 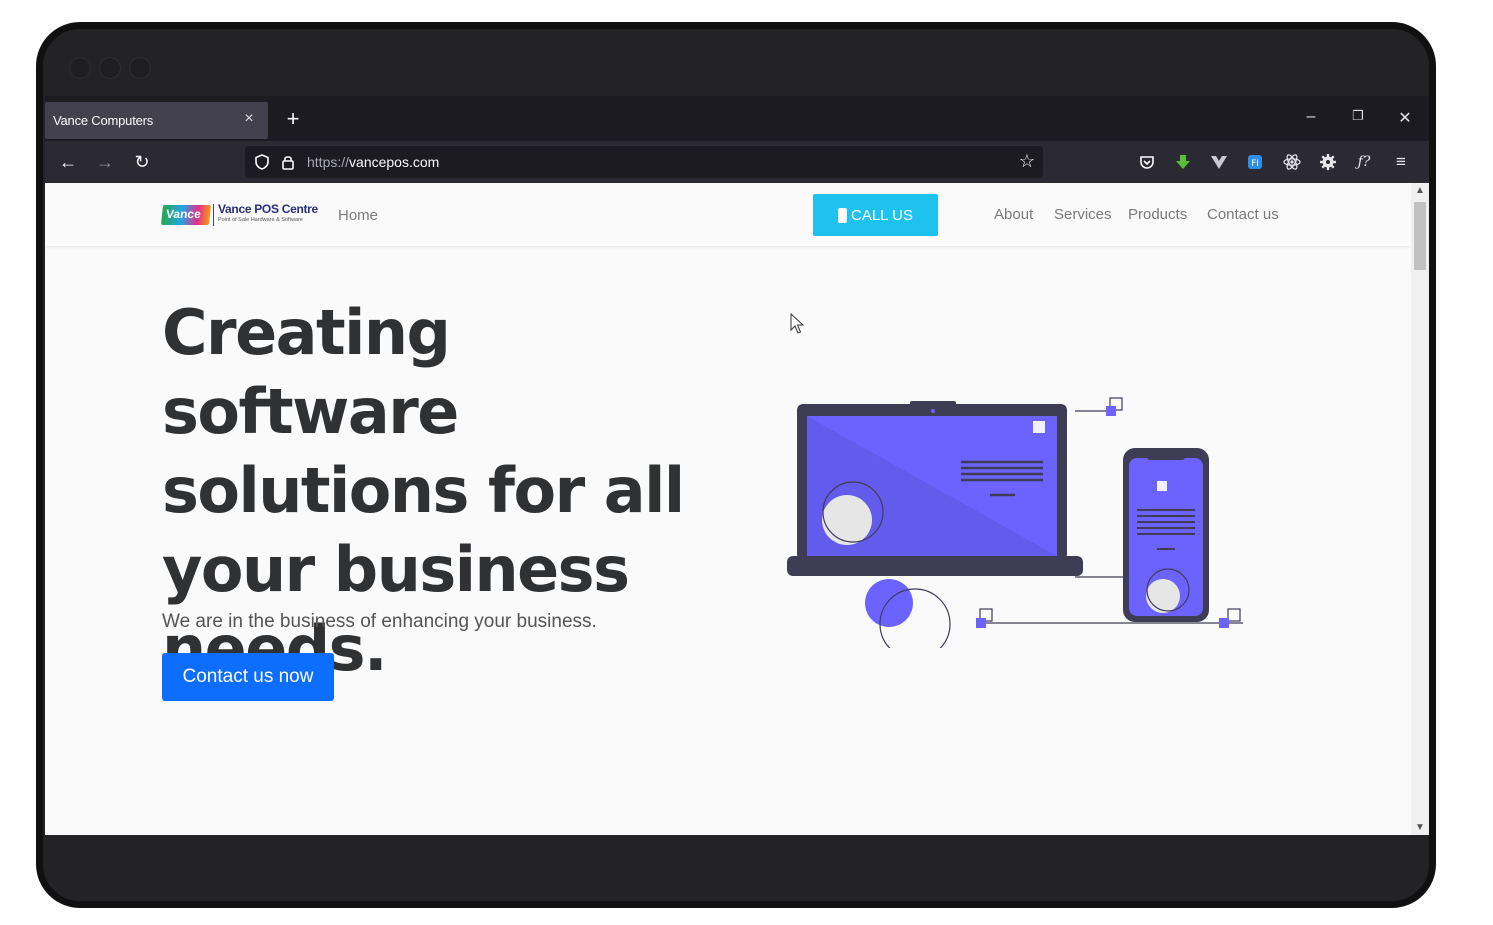 What do you see at coordinates (103, 120) in the screenshot?
I see `tab-title: Vance Computers` at bounding box center [103, 120].